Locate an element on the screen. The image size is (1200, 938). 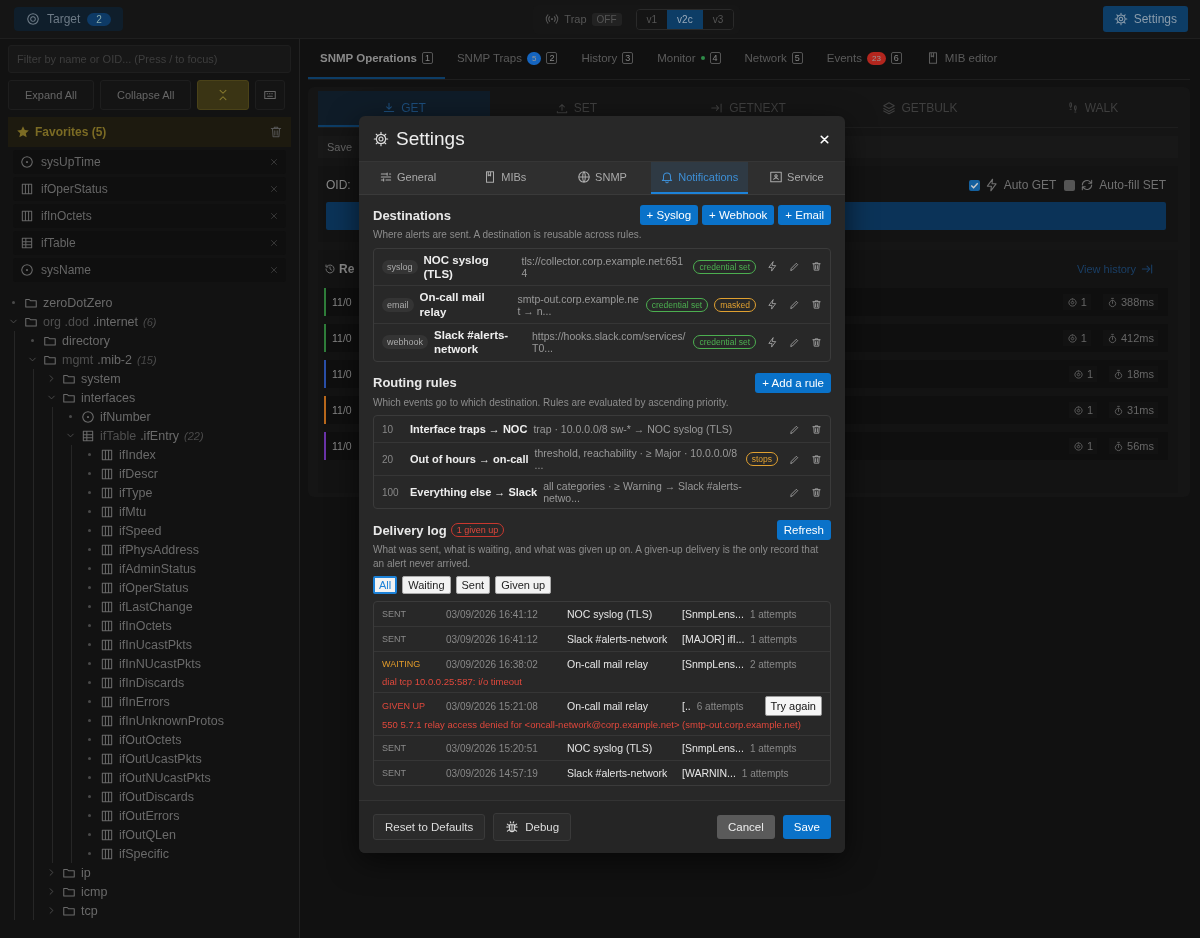
section-hint: Where alerts are sent. A destination is reusable across rules. is located at coordinates (508, 235).